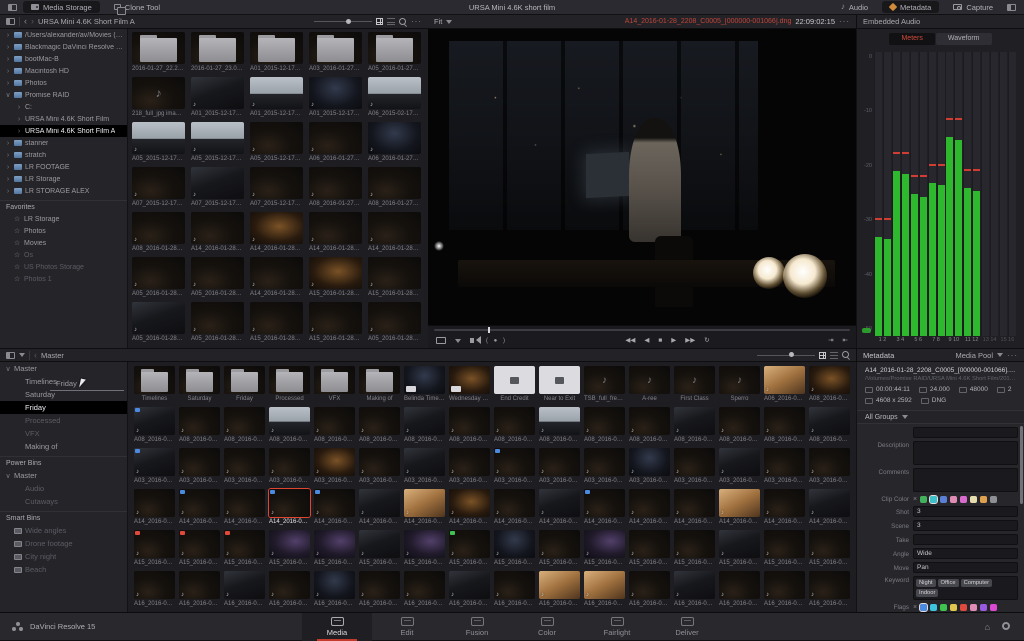 The width and height of the screenshot is (1024, 641). I want to click on drive-item: › stratch, so click(63, 155).